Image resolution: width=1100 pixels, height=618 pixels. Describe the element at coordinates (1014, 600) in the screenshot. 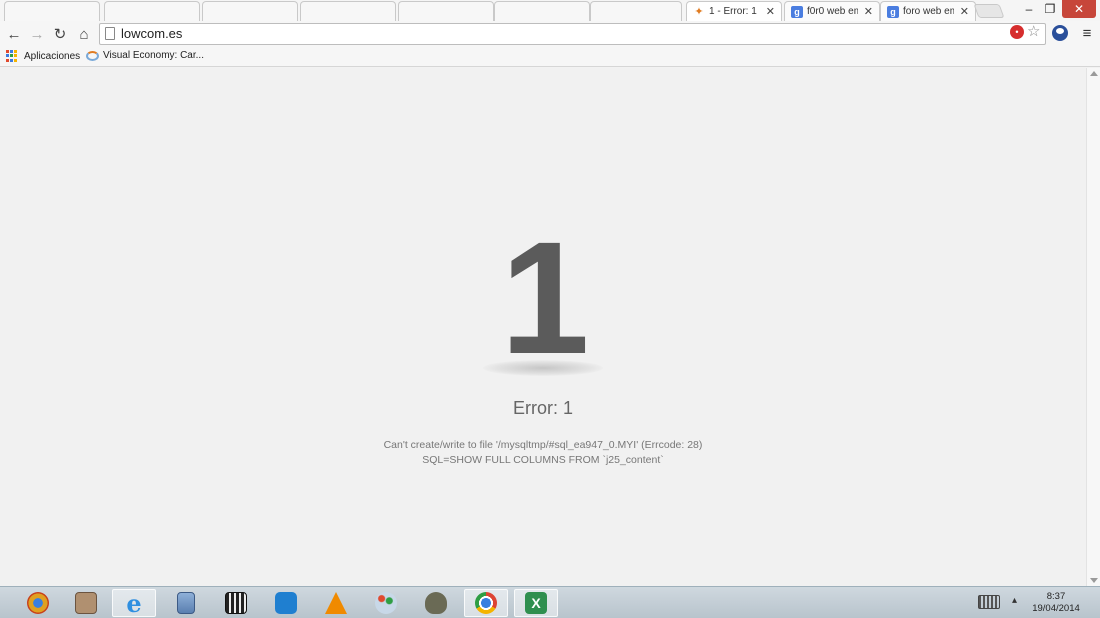

I see `tray-expand-icon: ▴` at that location.